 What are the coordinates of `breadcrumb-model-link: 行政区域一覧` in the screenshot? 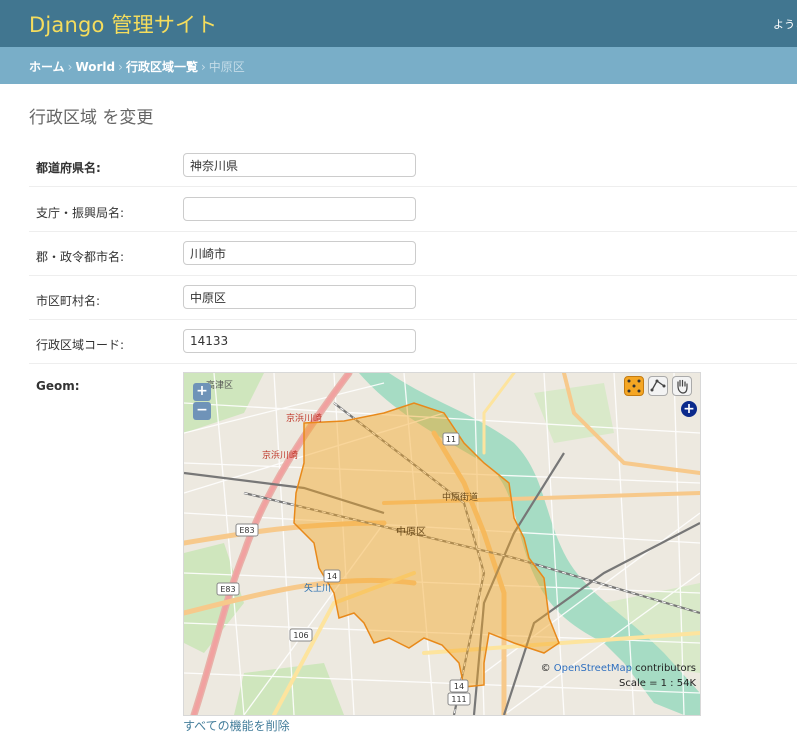 It's located at (162, 67).